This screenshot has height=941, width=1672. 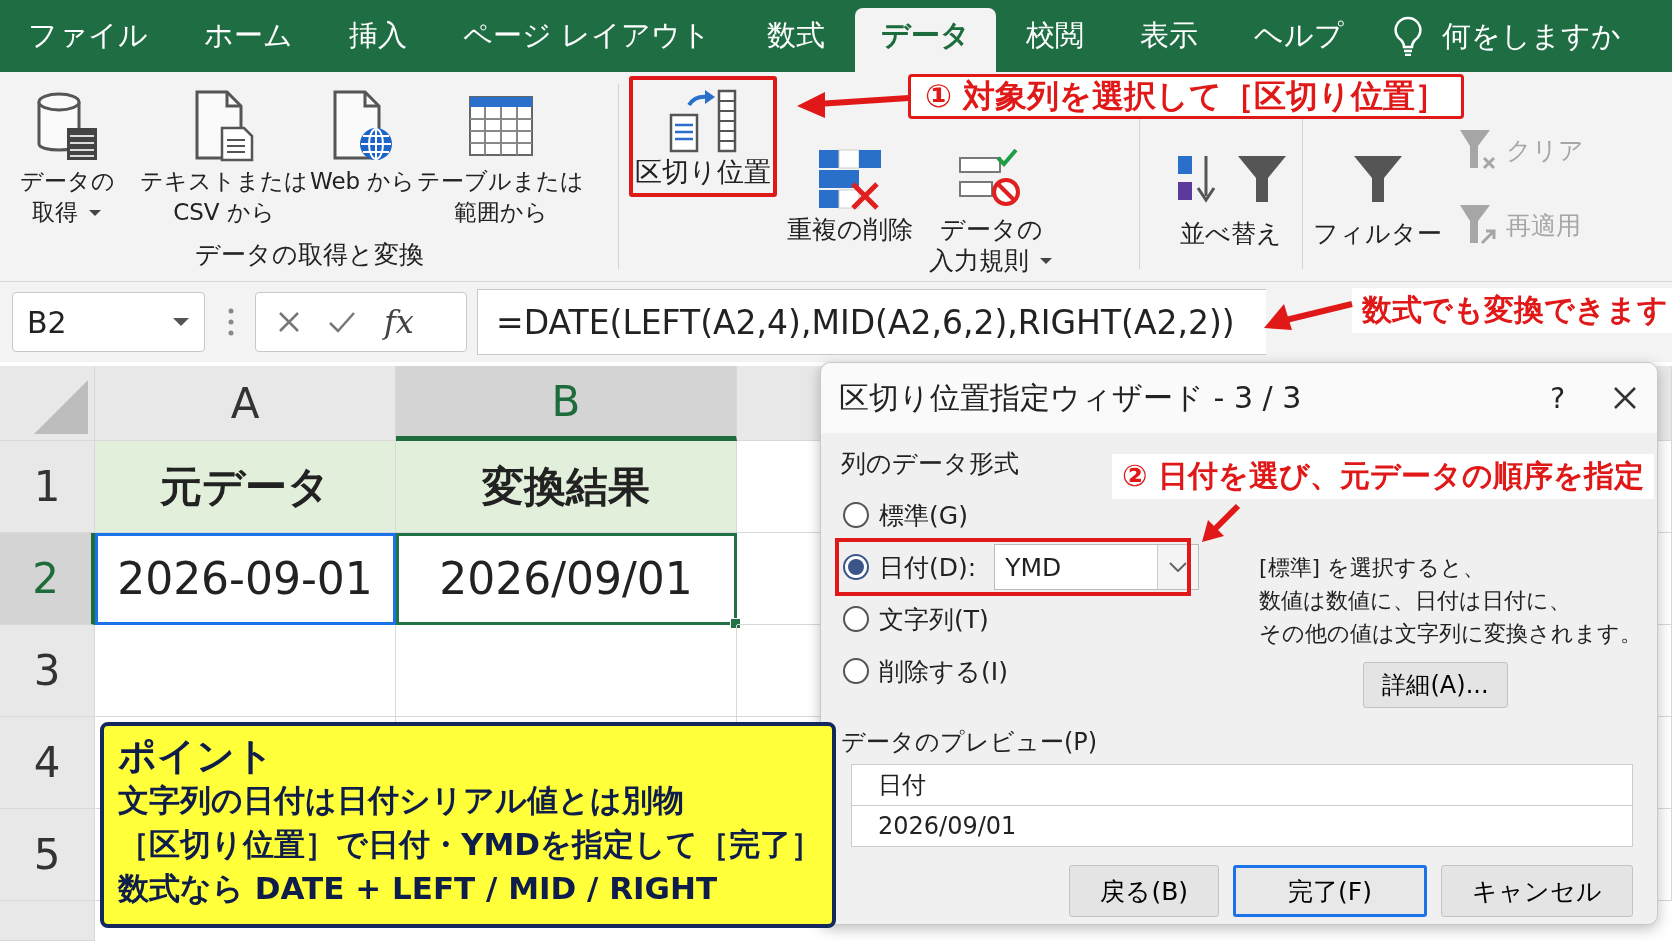 What do you see at coordinates (1186, 97) in the screenshot?
I see `callout-text: ① 対象列を選択して［区切り位置］` at bounding box center [1186, 97].